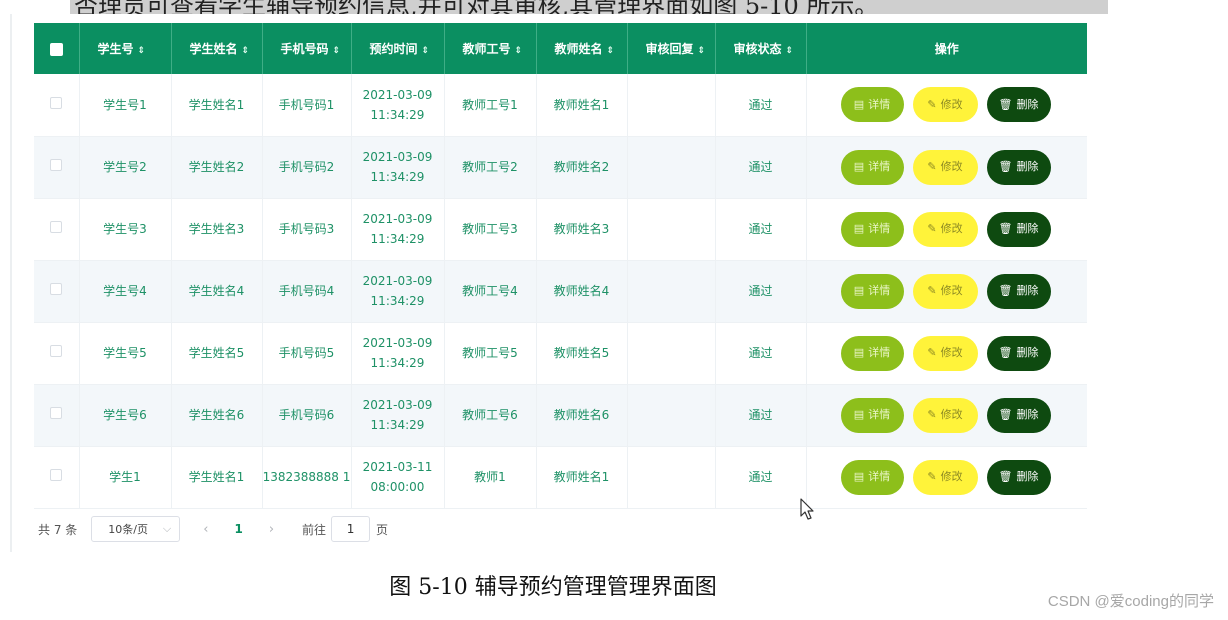 The width and height of the screenshot is (1228, 620). What do you see at coordinates (582, 48) in the screenshot?
I see `column-header-teacher-name: 教师姓名 ⇕` at bounding box center [582, 48].